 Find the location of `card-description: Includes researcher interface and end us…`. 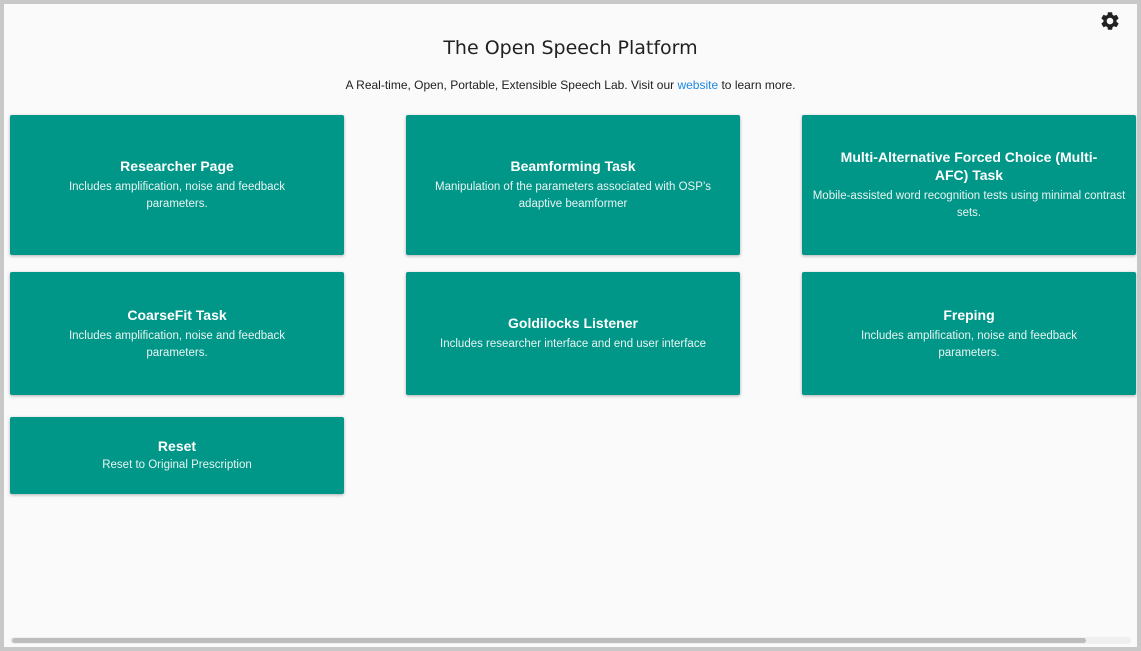

card-description: Includes researcher interface and end us… is located at coordinates (573, 344).